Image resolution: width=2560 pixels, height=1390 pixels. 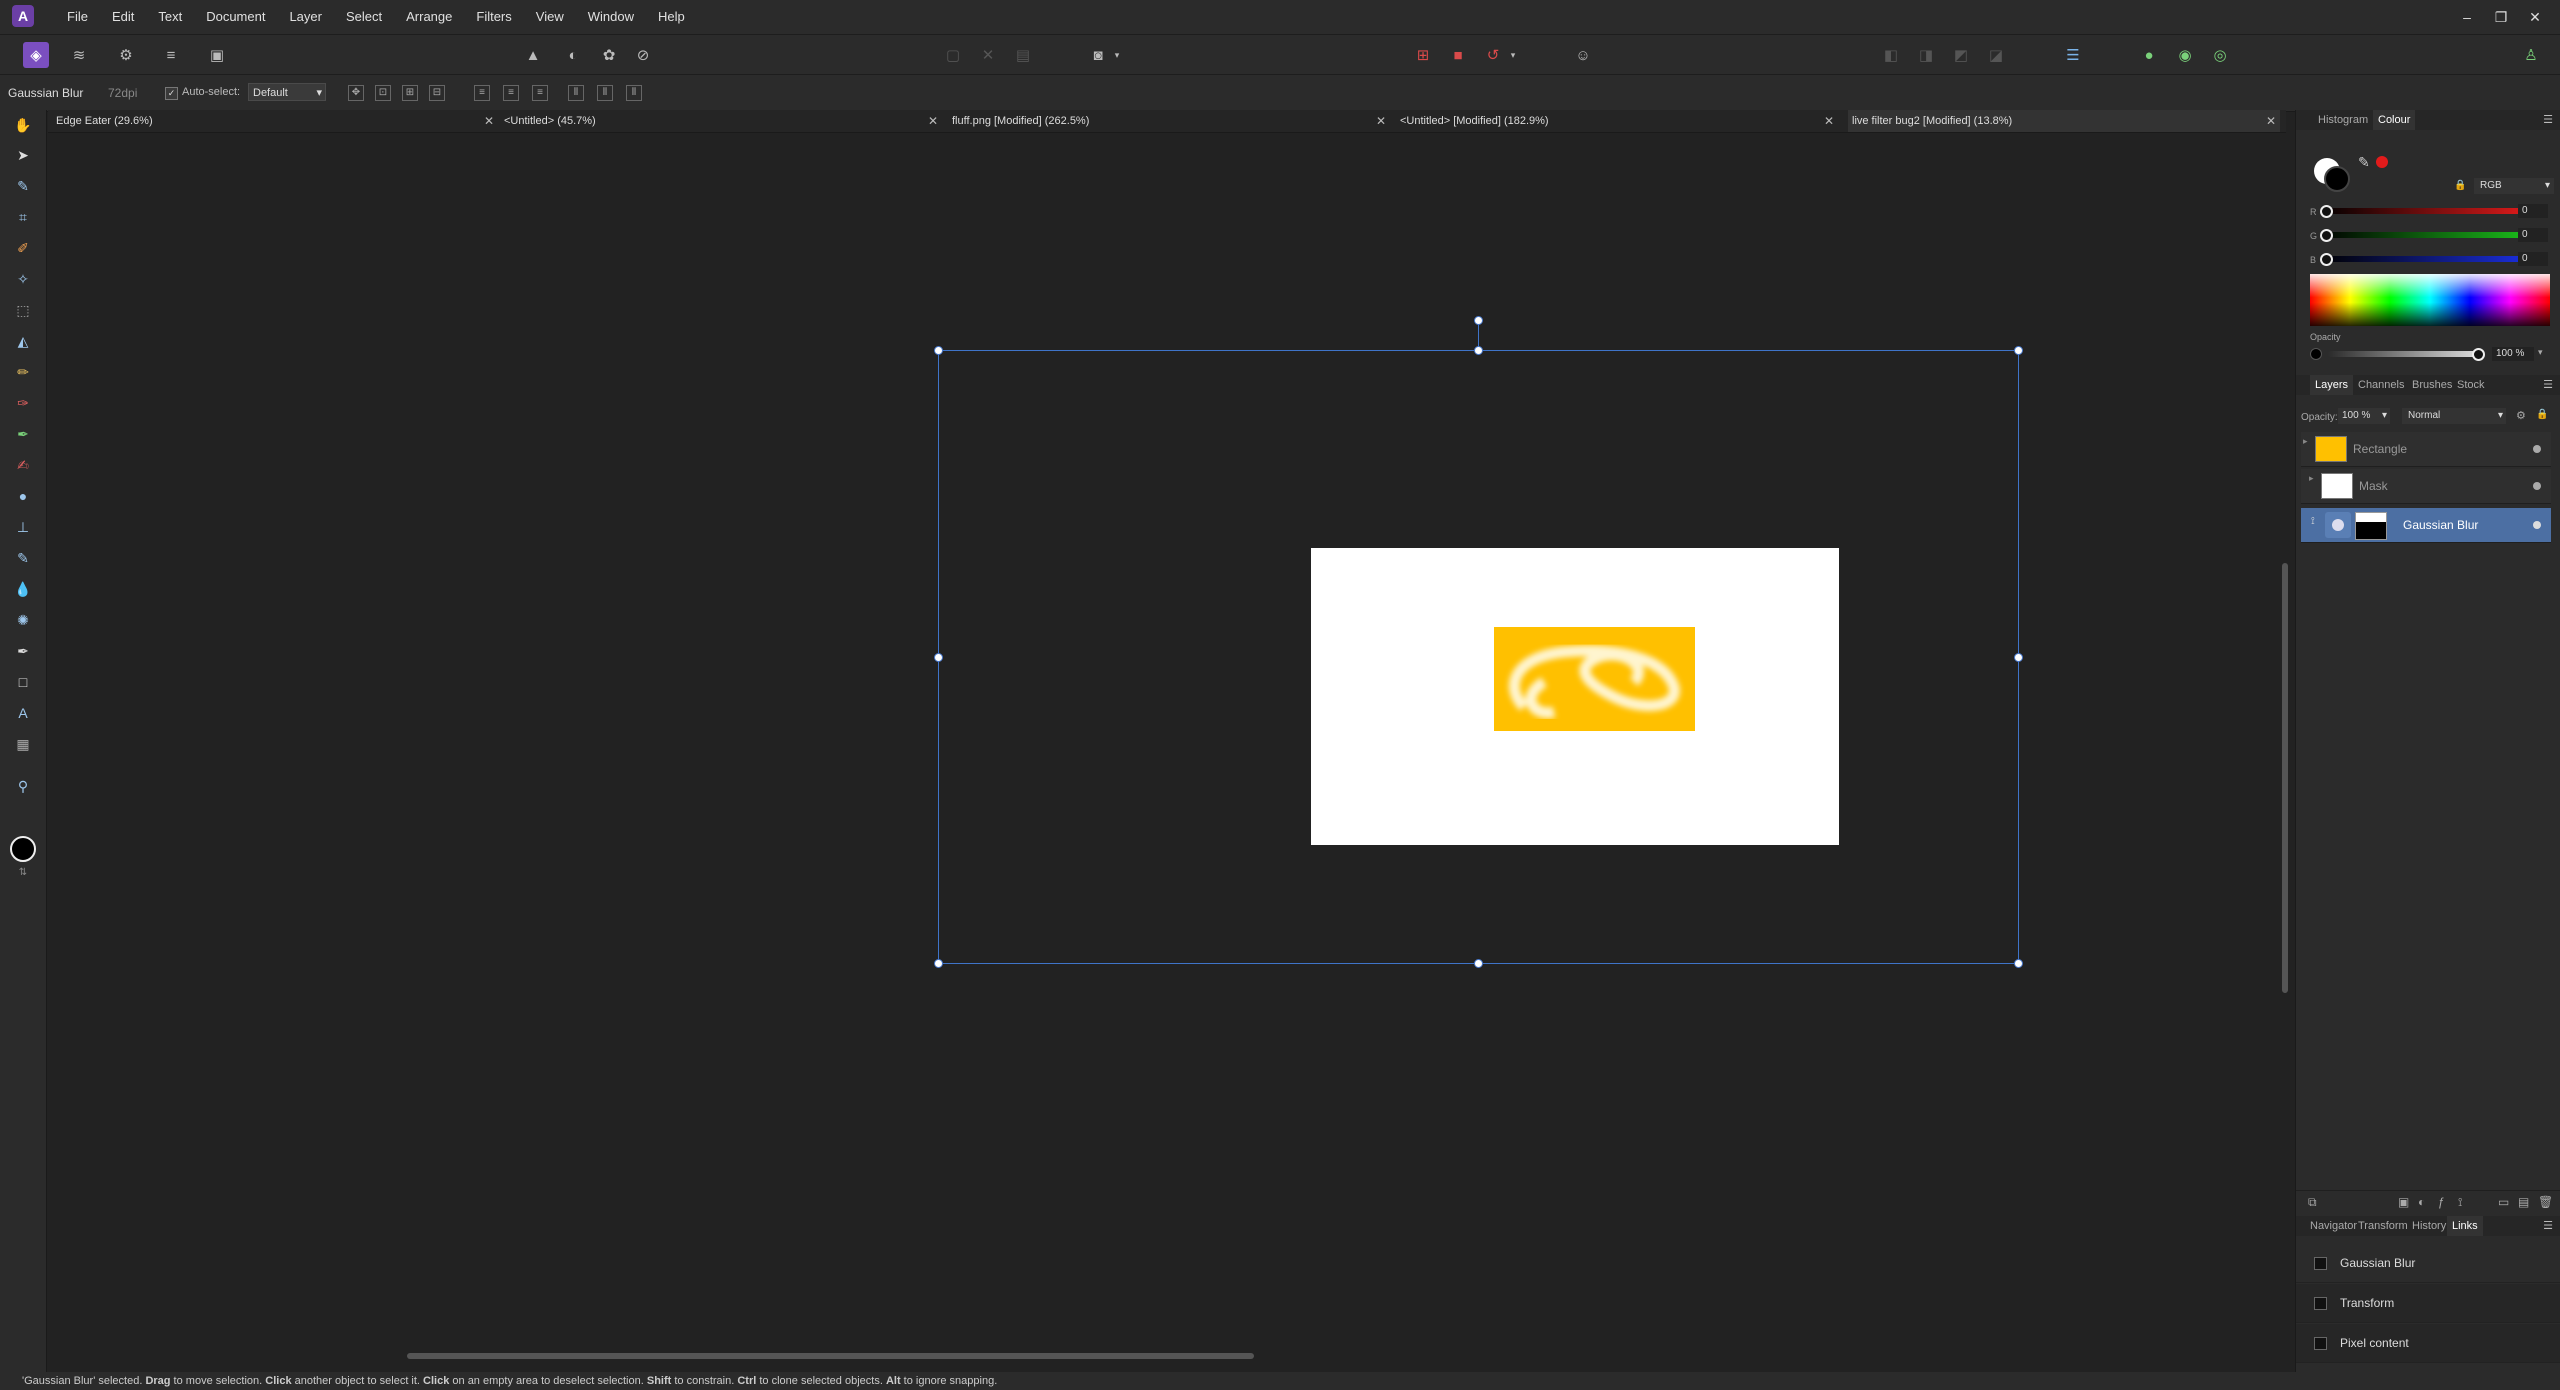 I want to click on auto-contrast-icon: ◐, so click(x=573, y=55).